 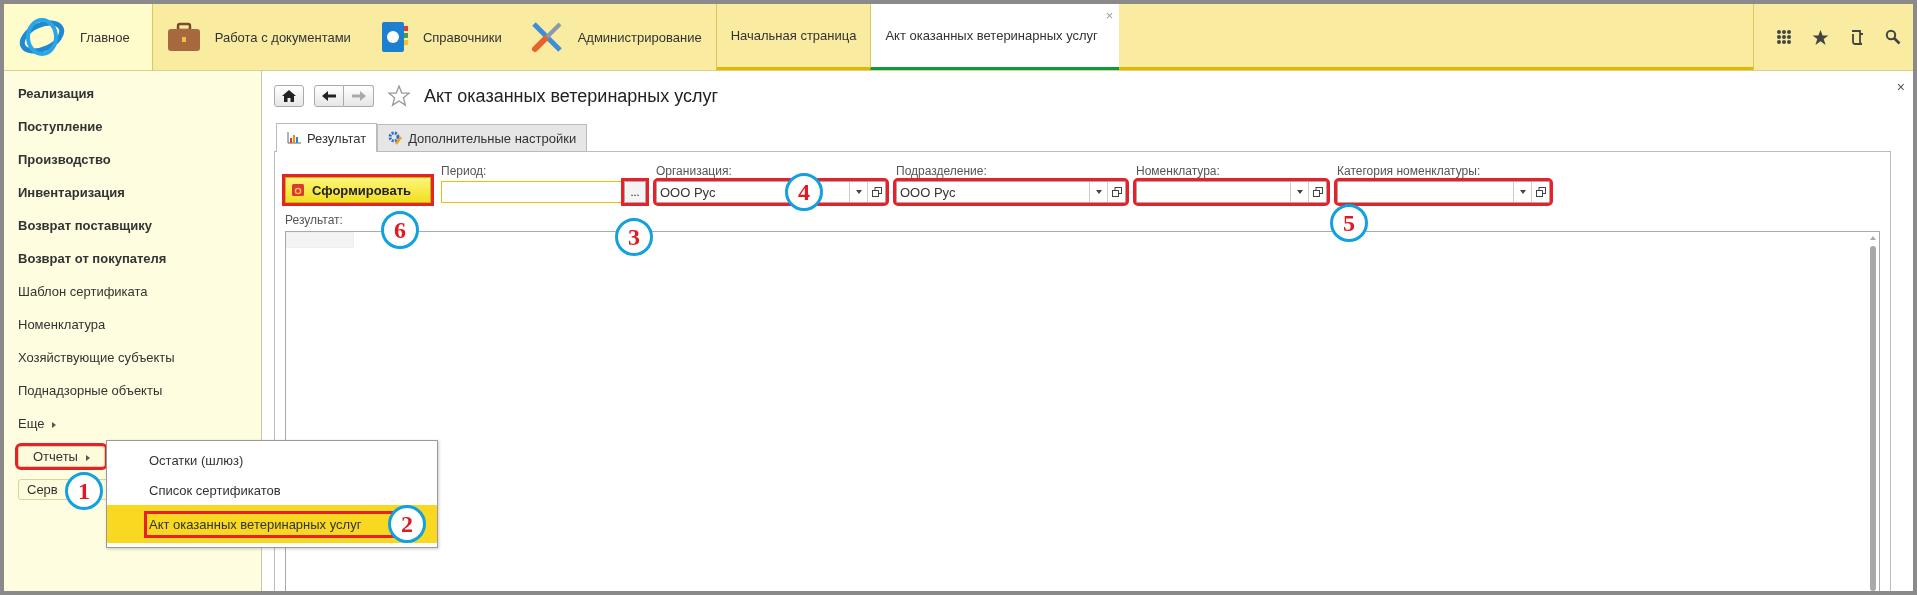 I want to click on callout-marker: 4, so click(x=804, y=192).